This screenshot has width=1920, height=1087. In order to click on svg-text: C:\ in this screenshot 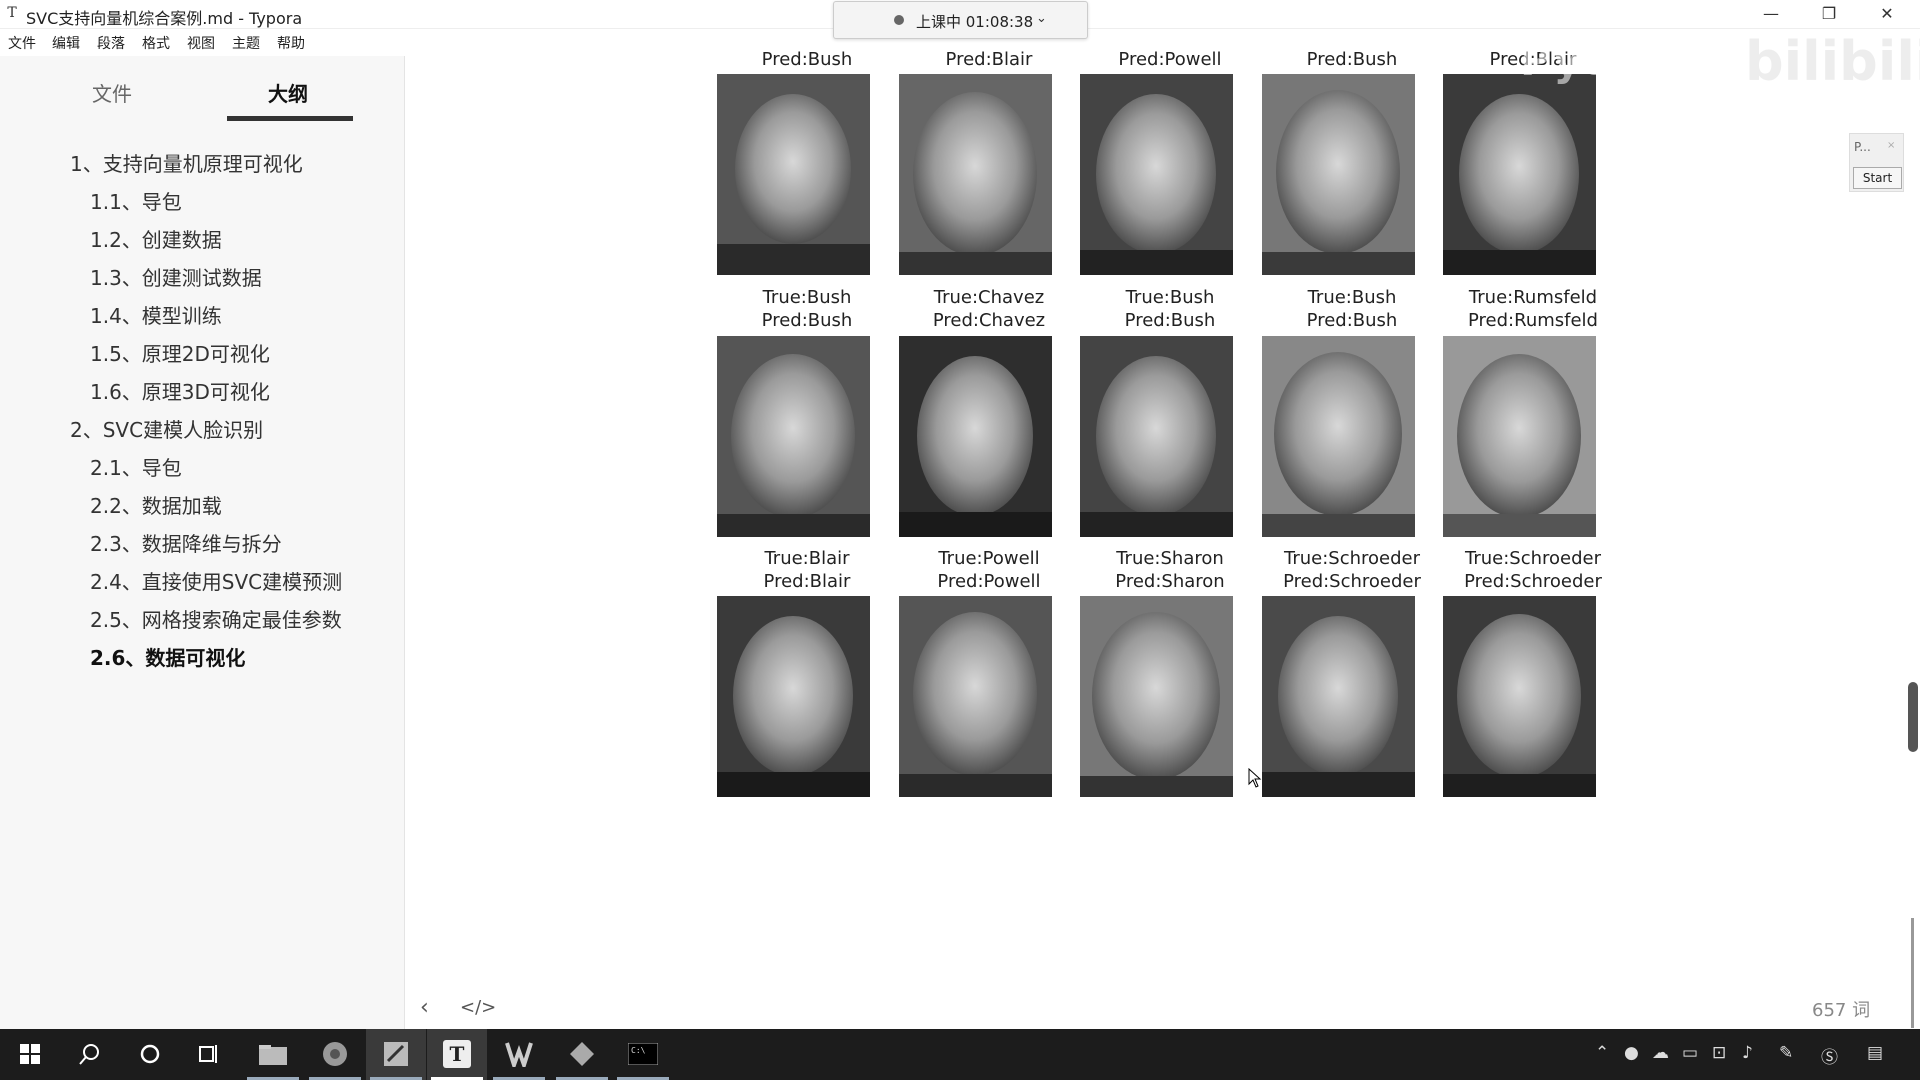, I will do `click(638, 1050)`.